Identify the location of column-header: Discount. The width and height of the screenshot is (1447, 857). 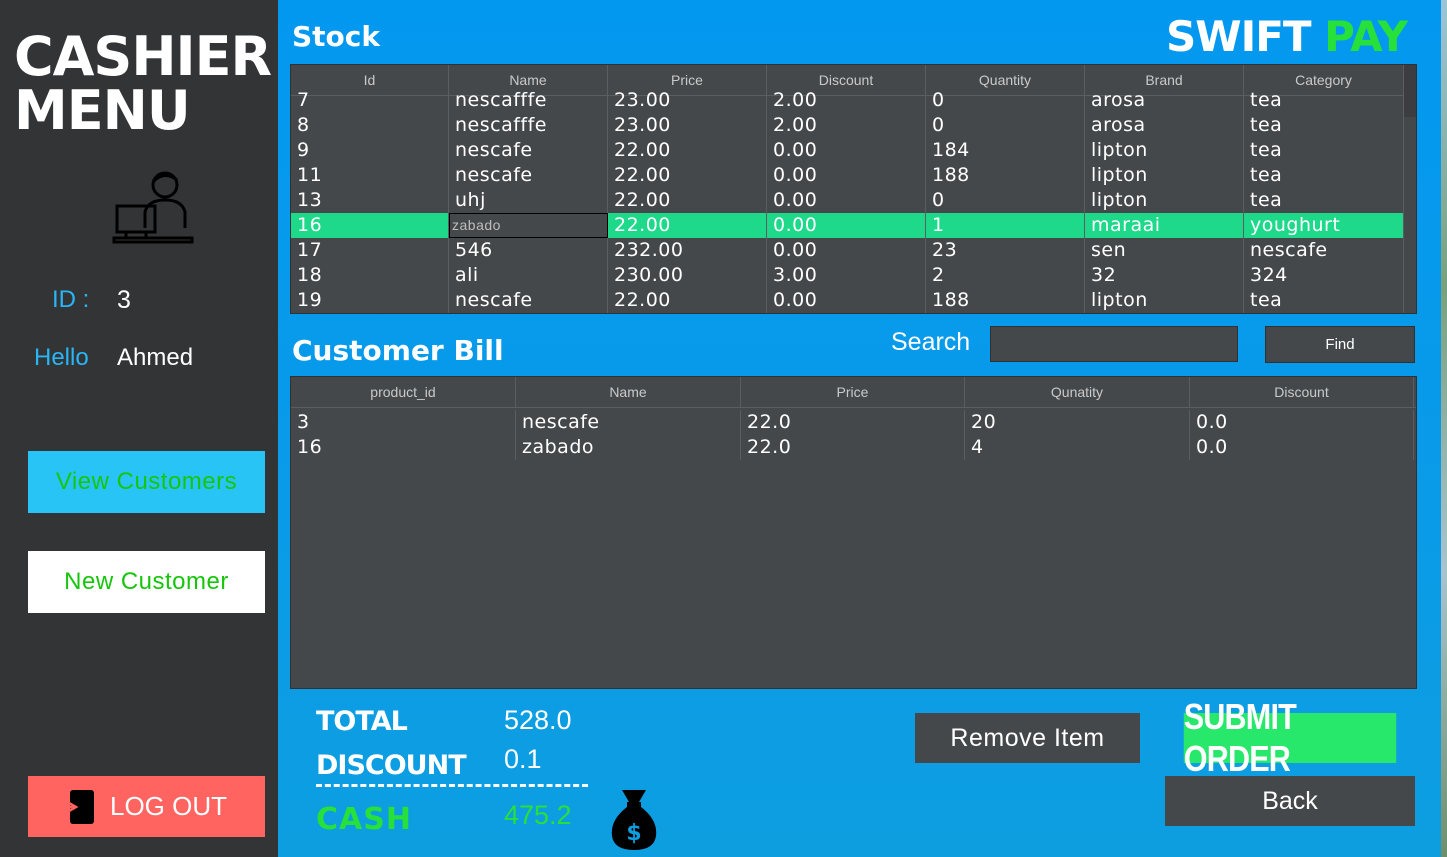
(1302, 392).